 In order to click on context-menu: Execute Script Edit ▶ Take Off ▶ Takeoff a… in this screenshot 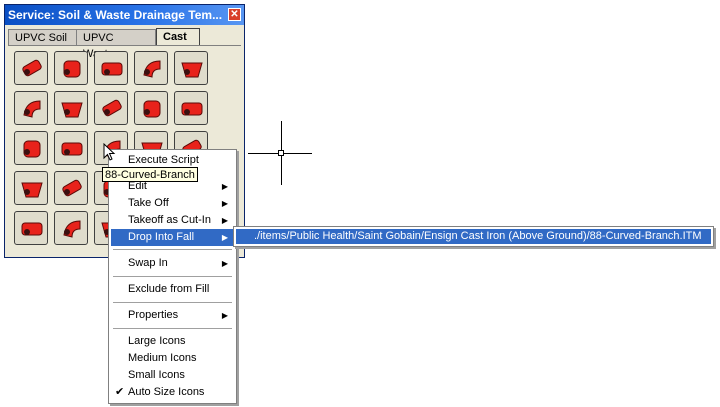, I will do `click(172, 276)`.